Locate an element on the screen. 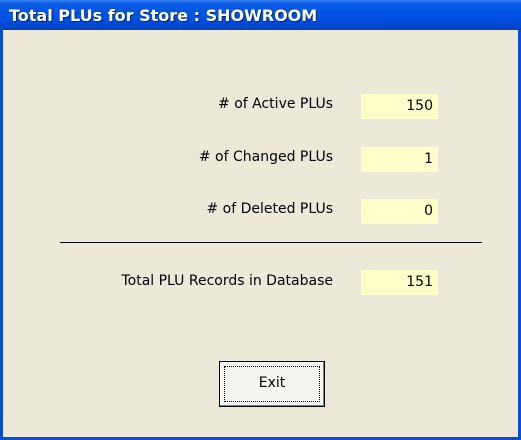 The width and height of the screenshot is (521, 440). exit-button-label: Exit is located at coordinates (272, 383).